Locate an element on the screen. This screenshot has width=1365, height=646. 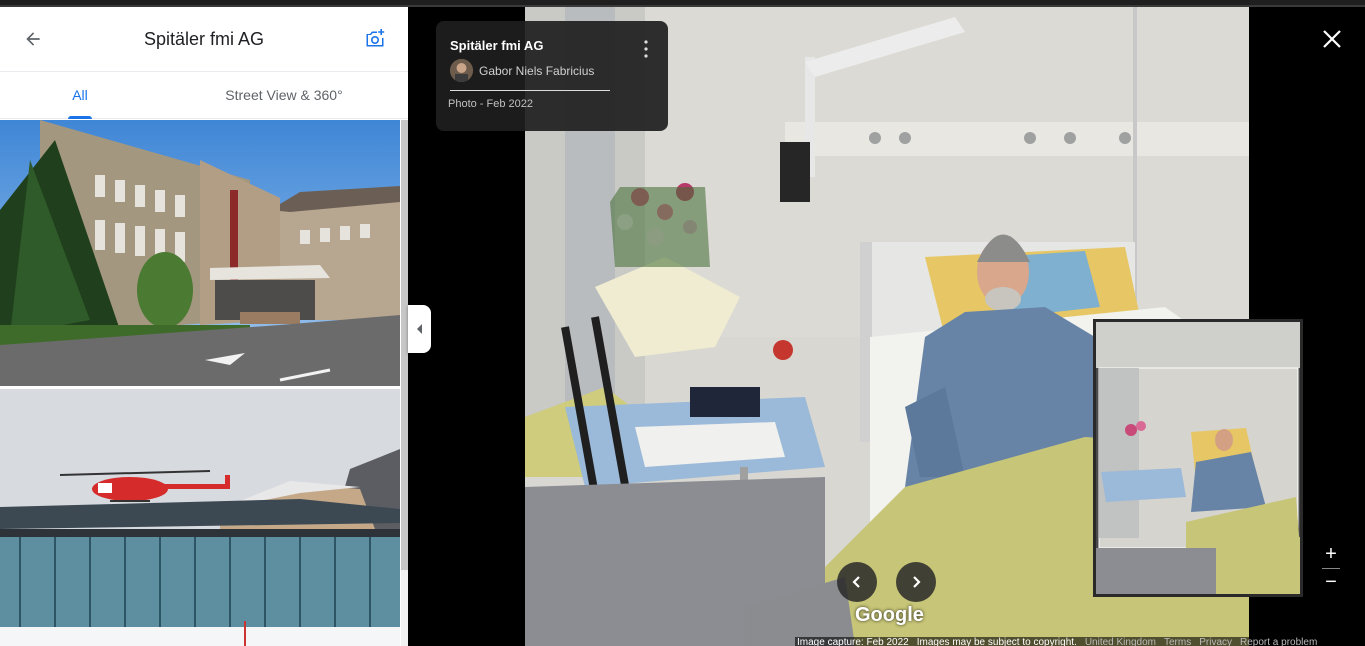
panel-scrollbar is located at coordinates (404, 383).